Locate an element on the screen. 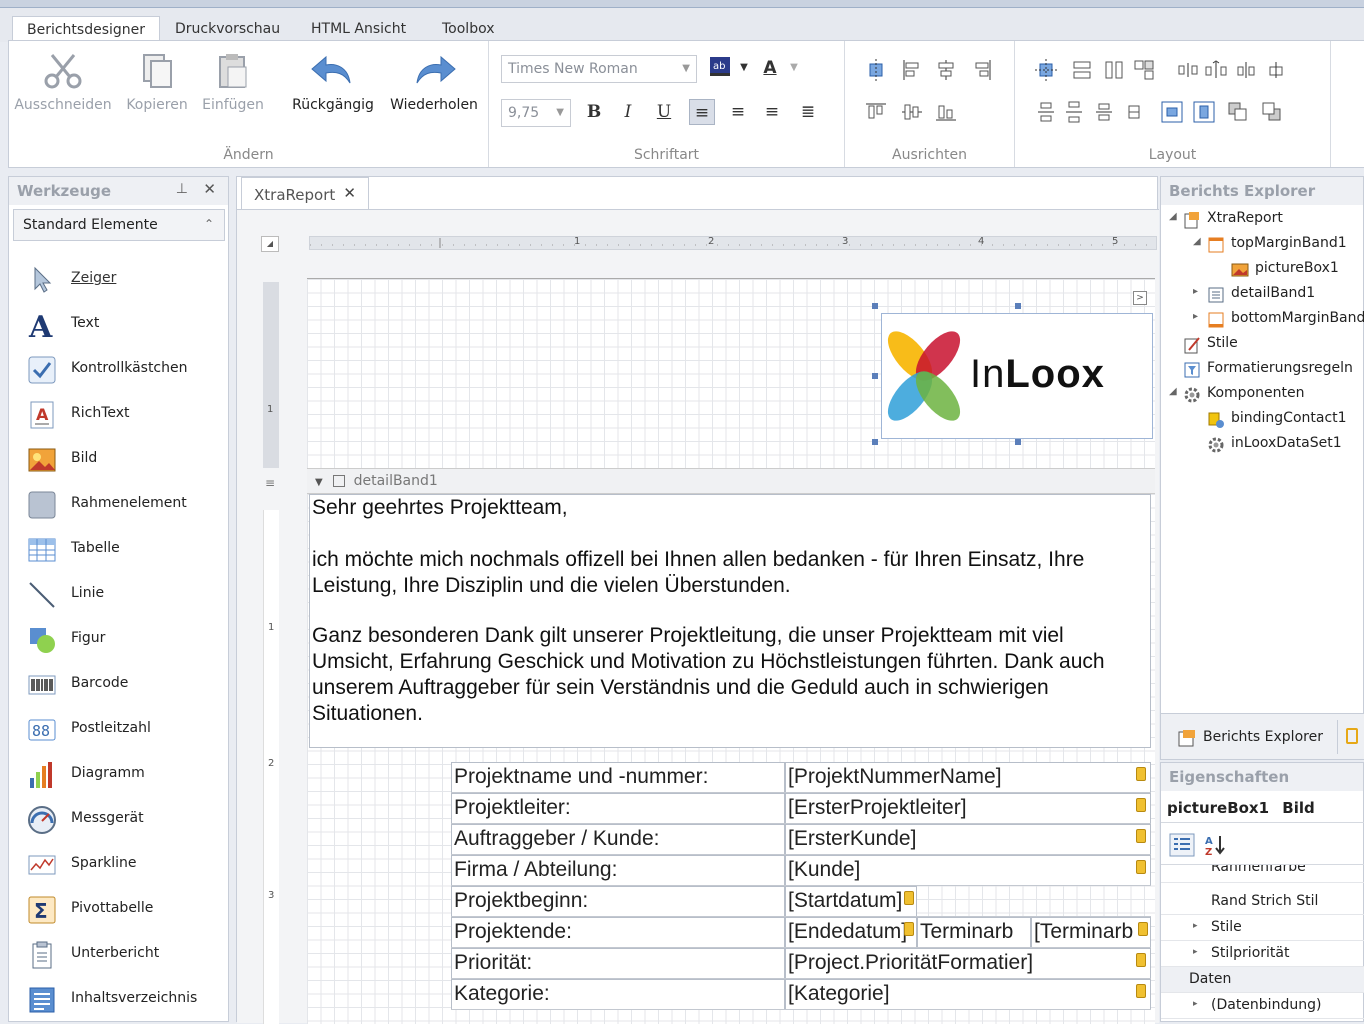  tool-text: A Text is located at coordinates (123, 326).